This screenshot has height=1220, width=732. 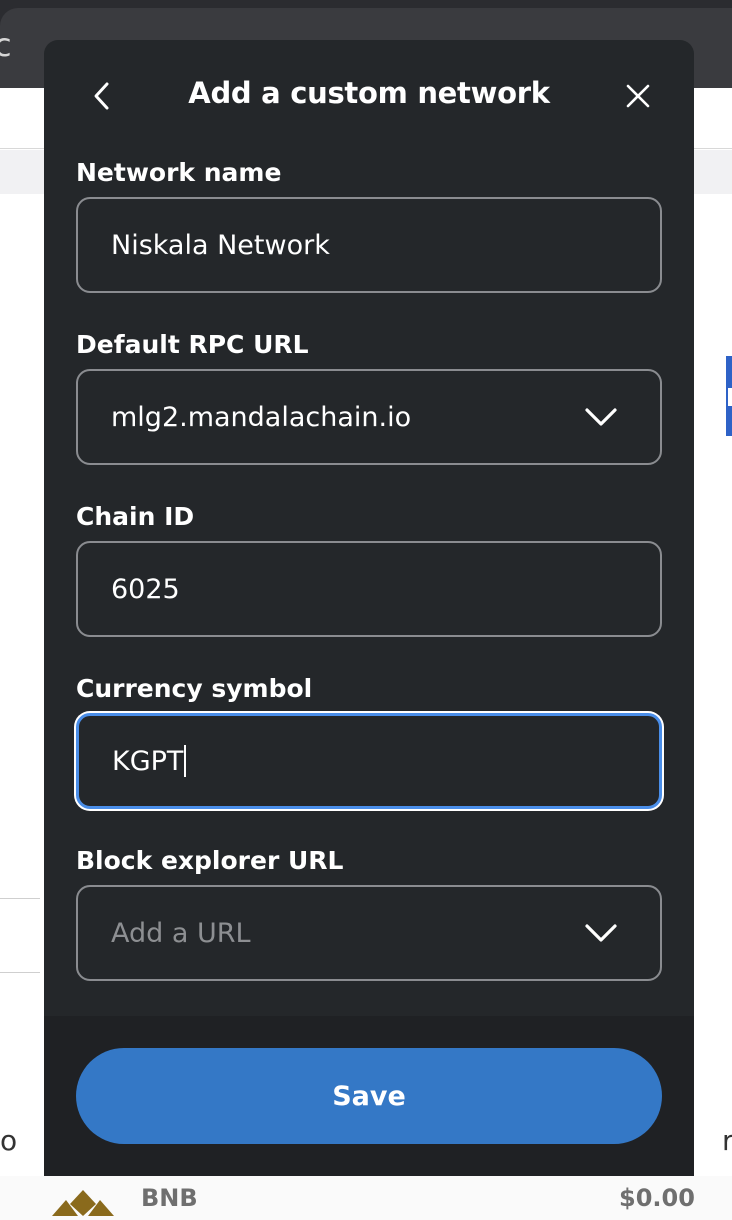 I want to click on close-button, so click(x=638, y=96).